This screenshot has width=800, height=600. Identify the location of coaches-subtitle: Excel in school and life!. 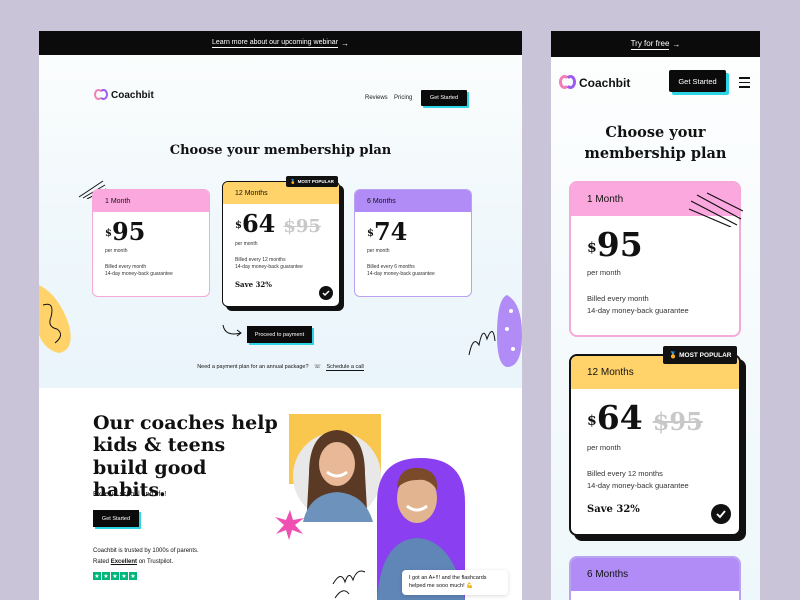
(130, 494).